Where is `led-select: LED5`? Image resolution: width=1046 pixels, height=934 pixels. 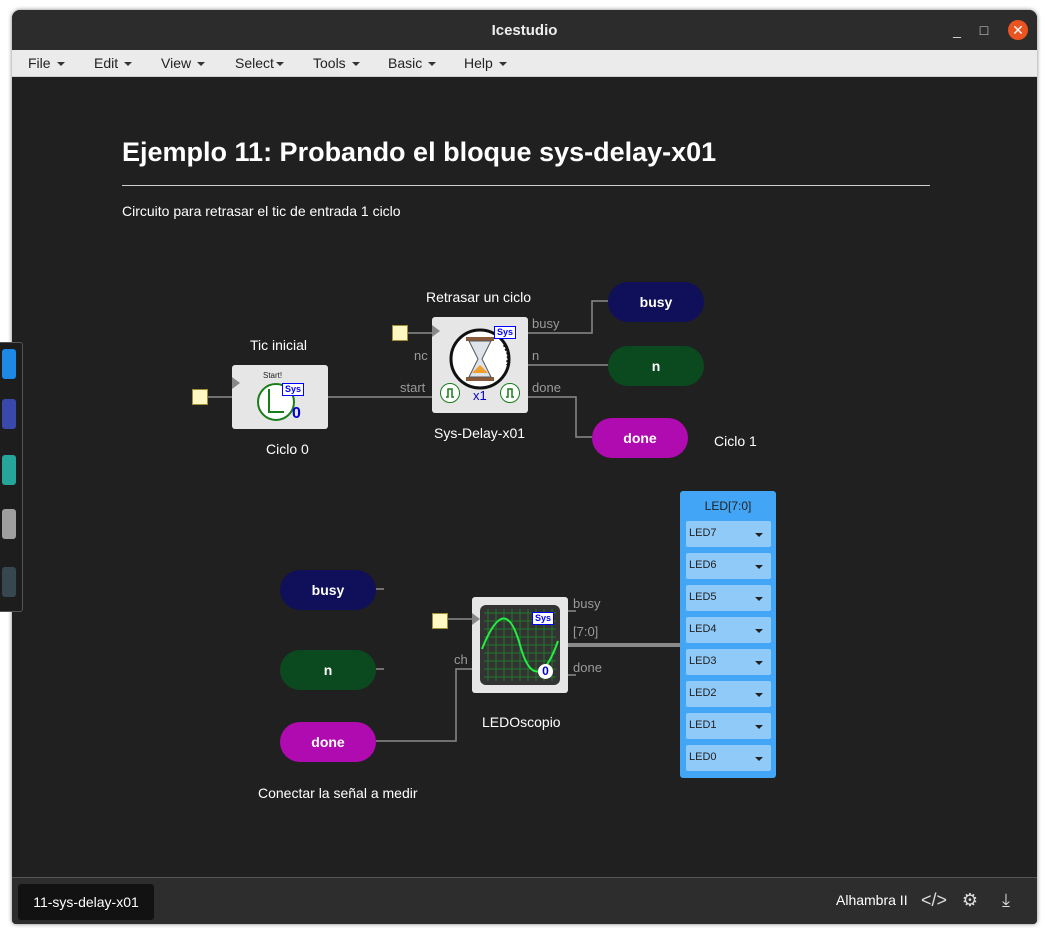 led-select: LED5 is located at coordinates (728, 598).